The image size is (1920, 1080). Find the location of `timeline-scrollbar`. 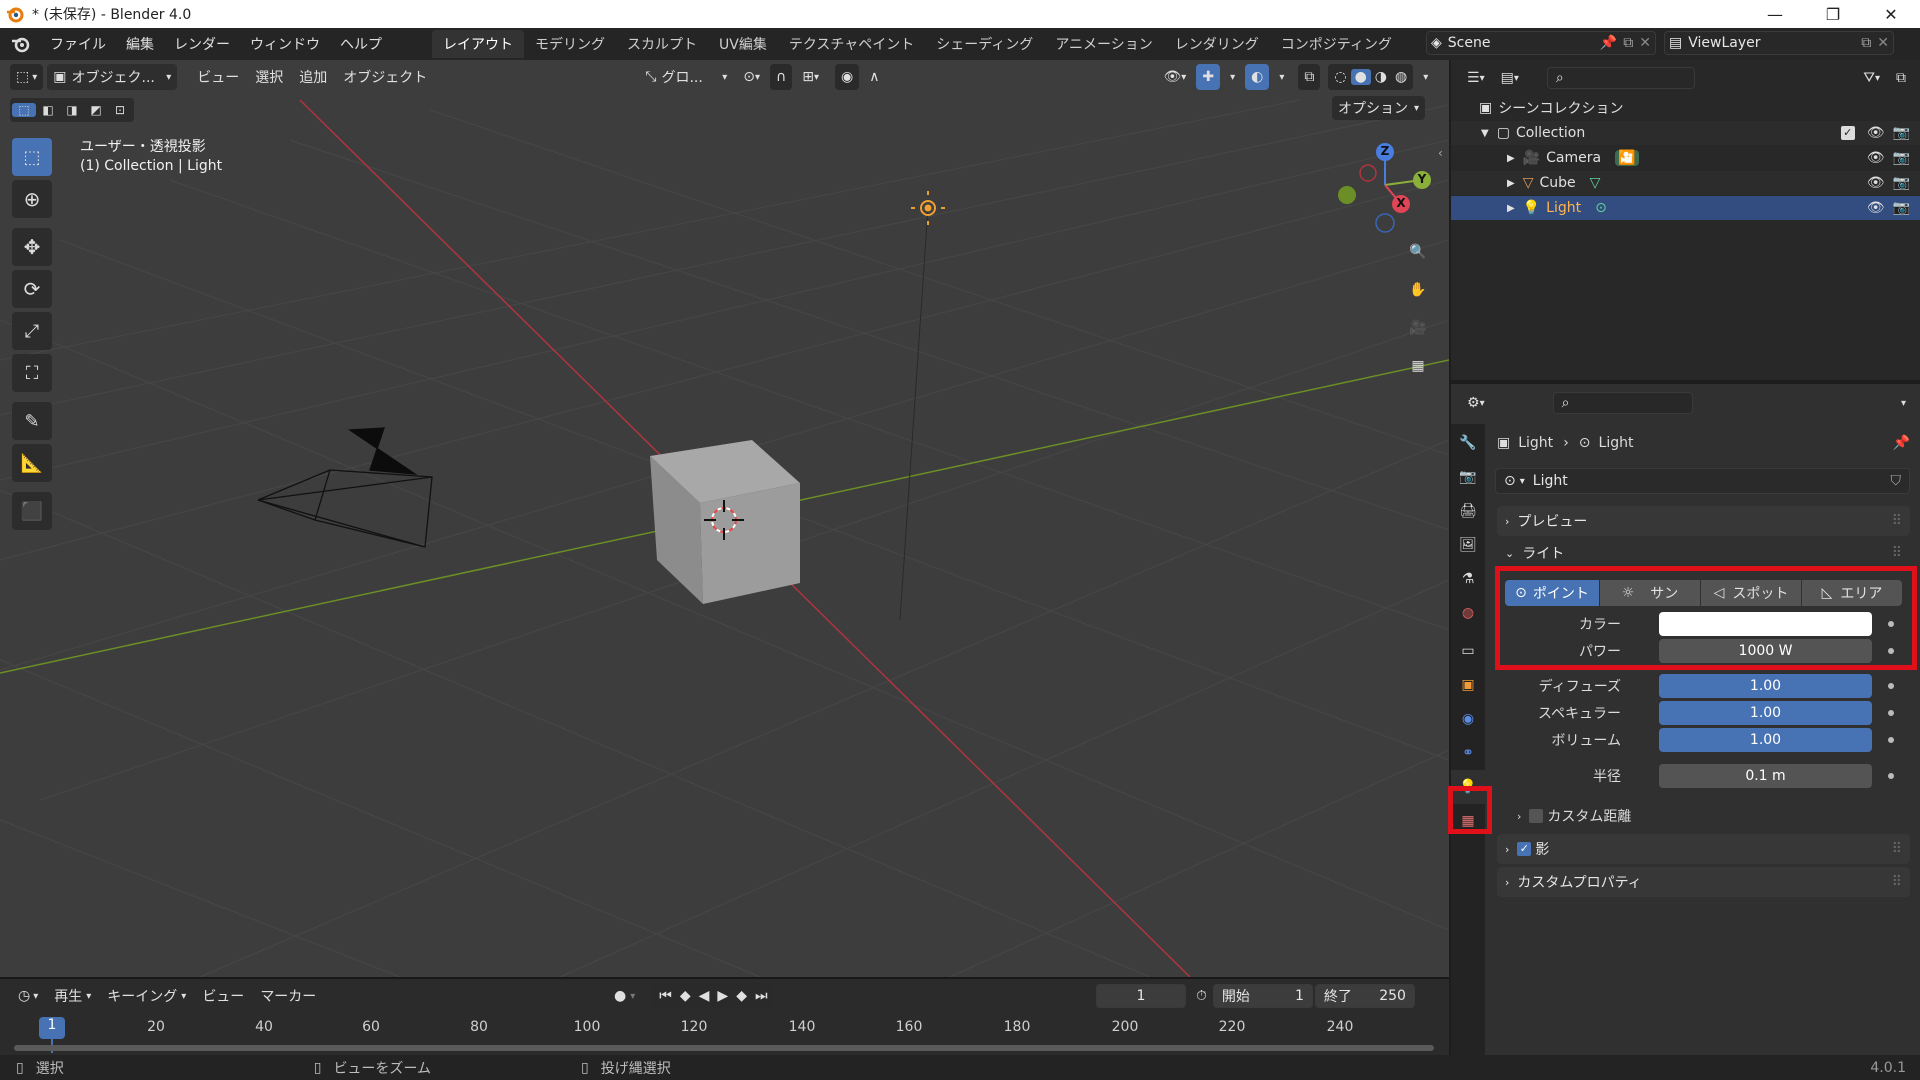

timeline-scrollbar is located at coordinates (724, 1048).